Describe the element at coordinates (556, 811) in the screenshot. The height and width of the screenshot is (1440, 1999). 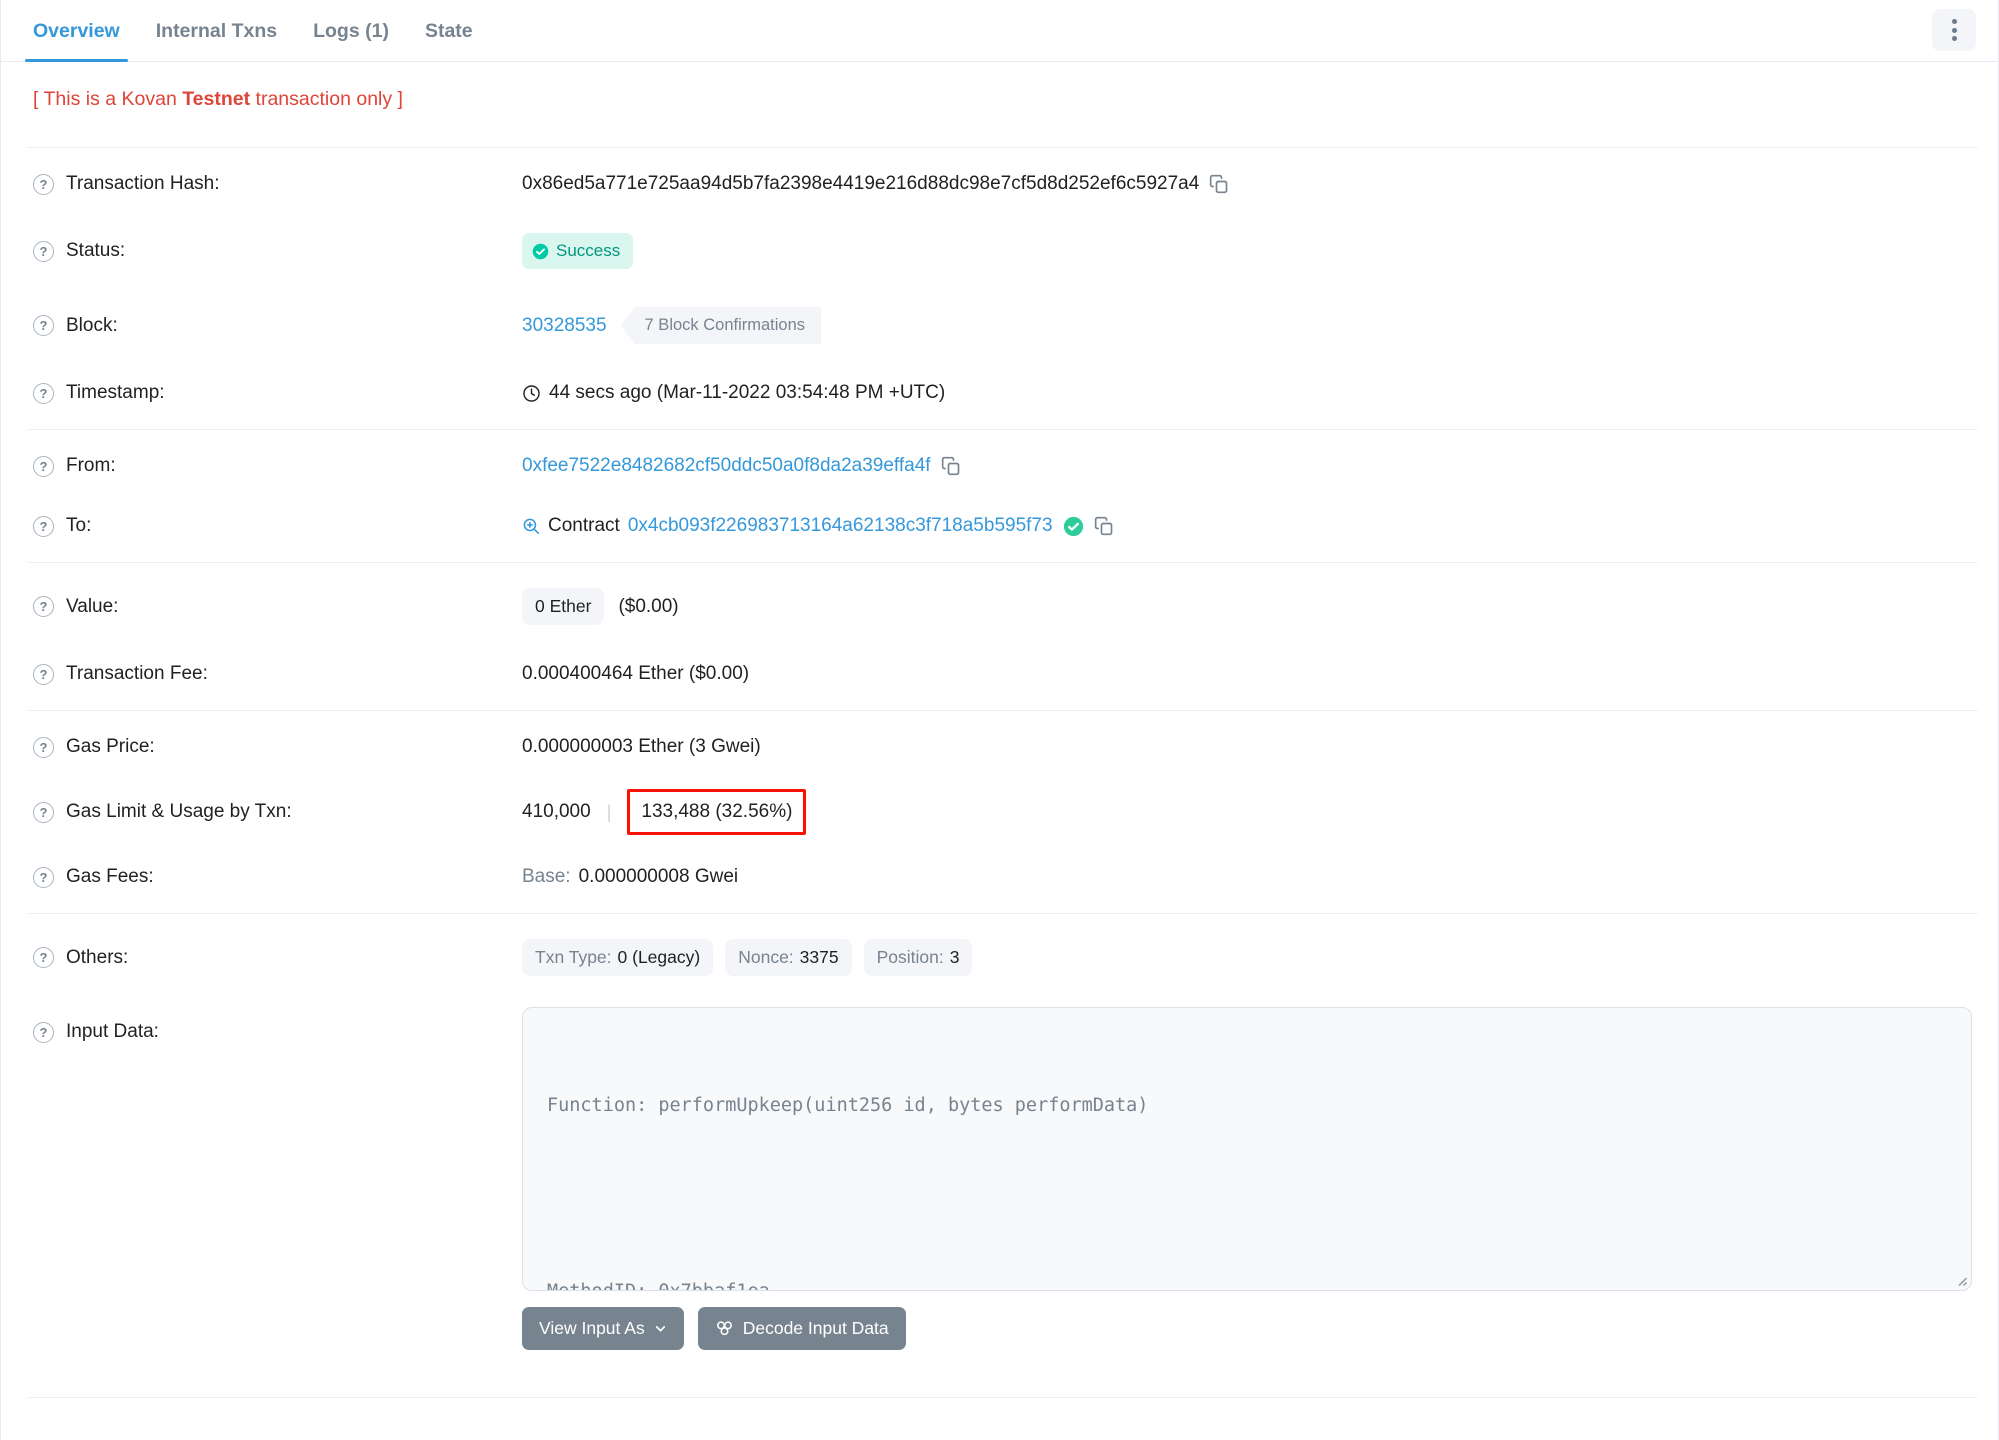
I see `gas-limit-value: 410,000` at that location.